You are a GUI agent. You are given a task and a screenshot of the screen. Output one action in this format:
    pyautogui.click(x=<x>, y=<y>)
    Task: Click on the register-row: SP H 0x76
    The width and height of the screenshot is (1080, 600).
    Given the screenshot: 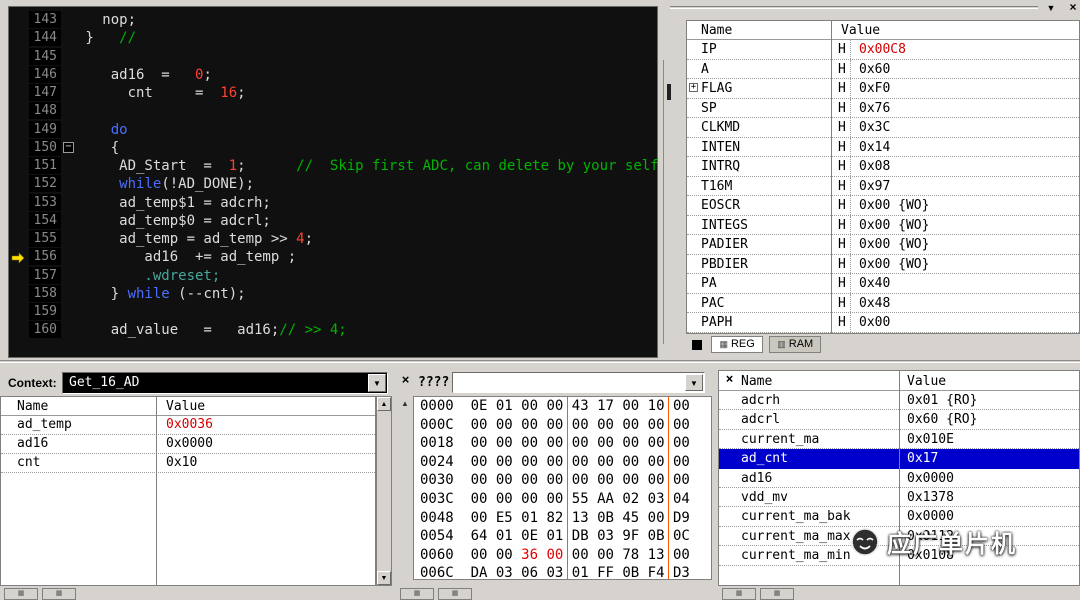 What is the action you would take?
    pyautogui.click(x=883, y=108)
    